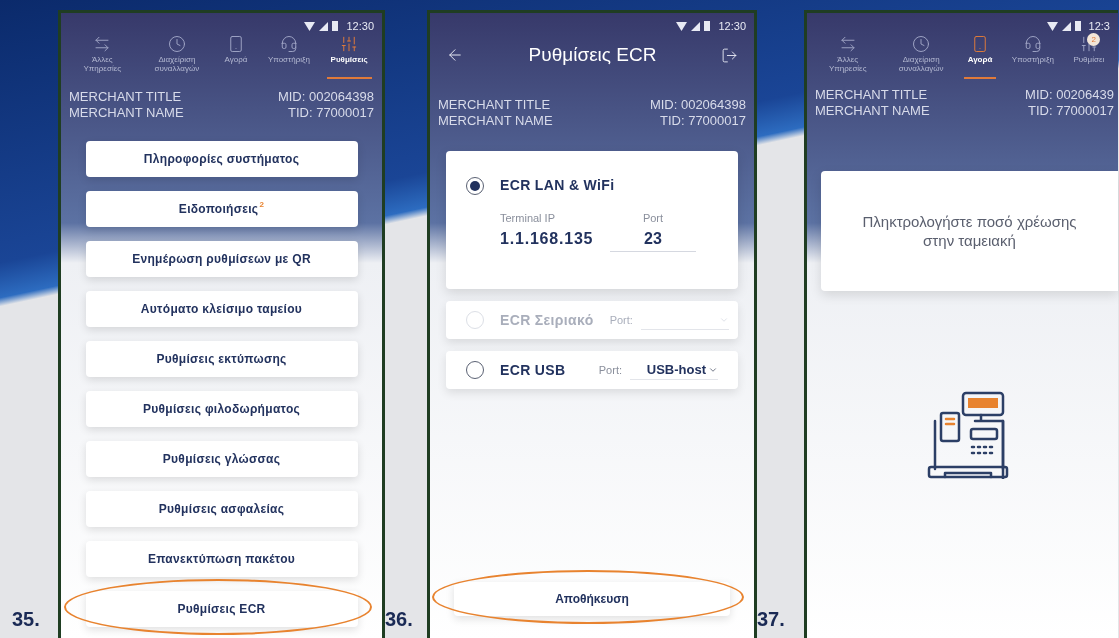 The image size is (1119, 638). Describe the element at coordinates (1069, 95) in the screenshot. I see `merchant-id: MID: 00206439` at that location.